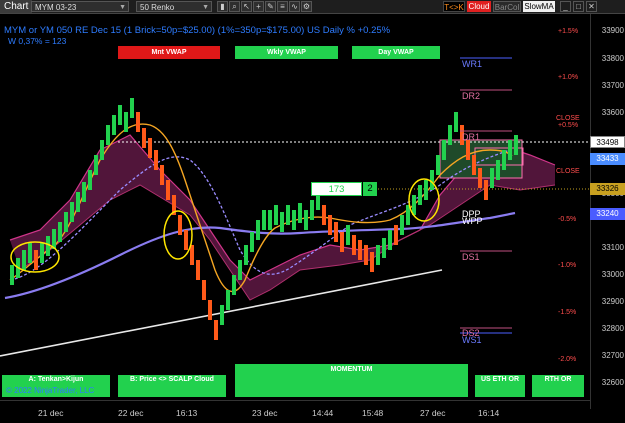 The height and width of the screenshot is (423, 625). What do you see at coordinates (51, 413) in the screenshot?
I see `time-tick: 21 dec` at bounding box center [51, 413].